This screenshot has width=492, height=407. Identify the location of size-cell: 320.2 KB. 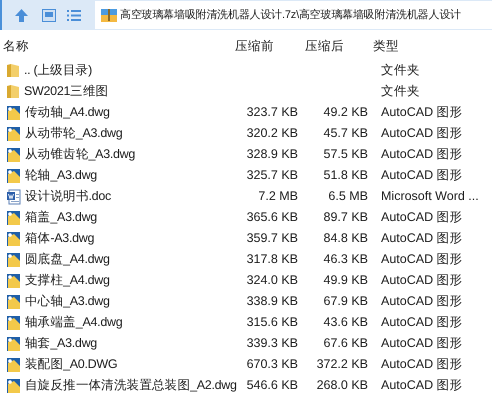
(272, 133).